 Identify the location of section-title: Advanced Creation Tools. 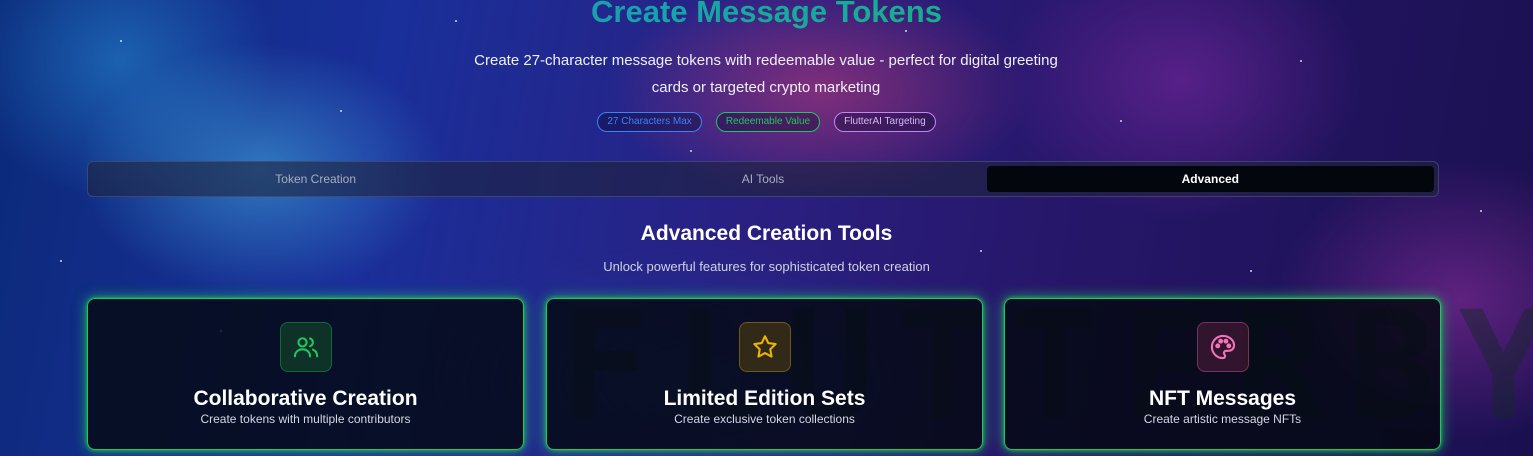
(766, 233).